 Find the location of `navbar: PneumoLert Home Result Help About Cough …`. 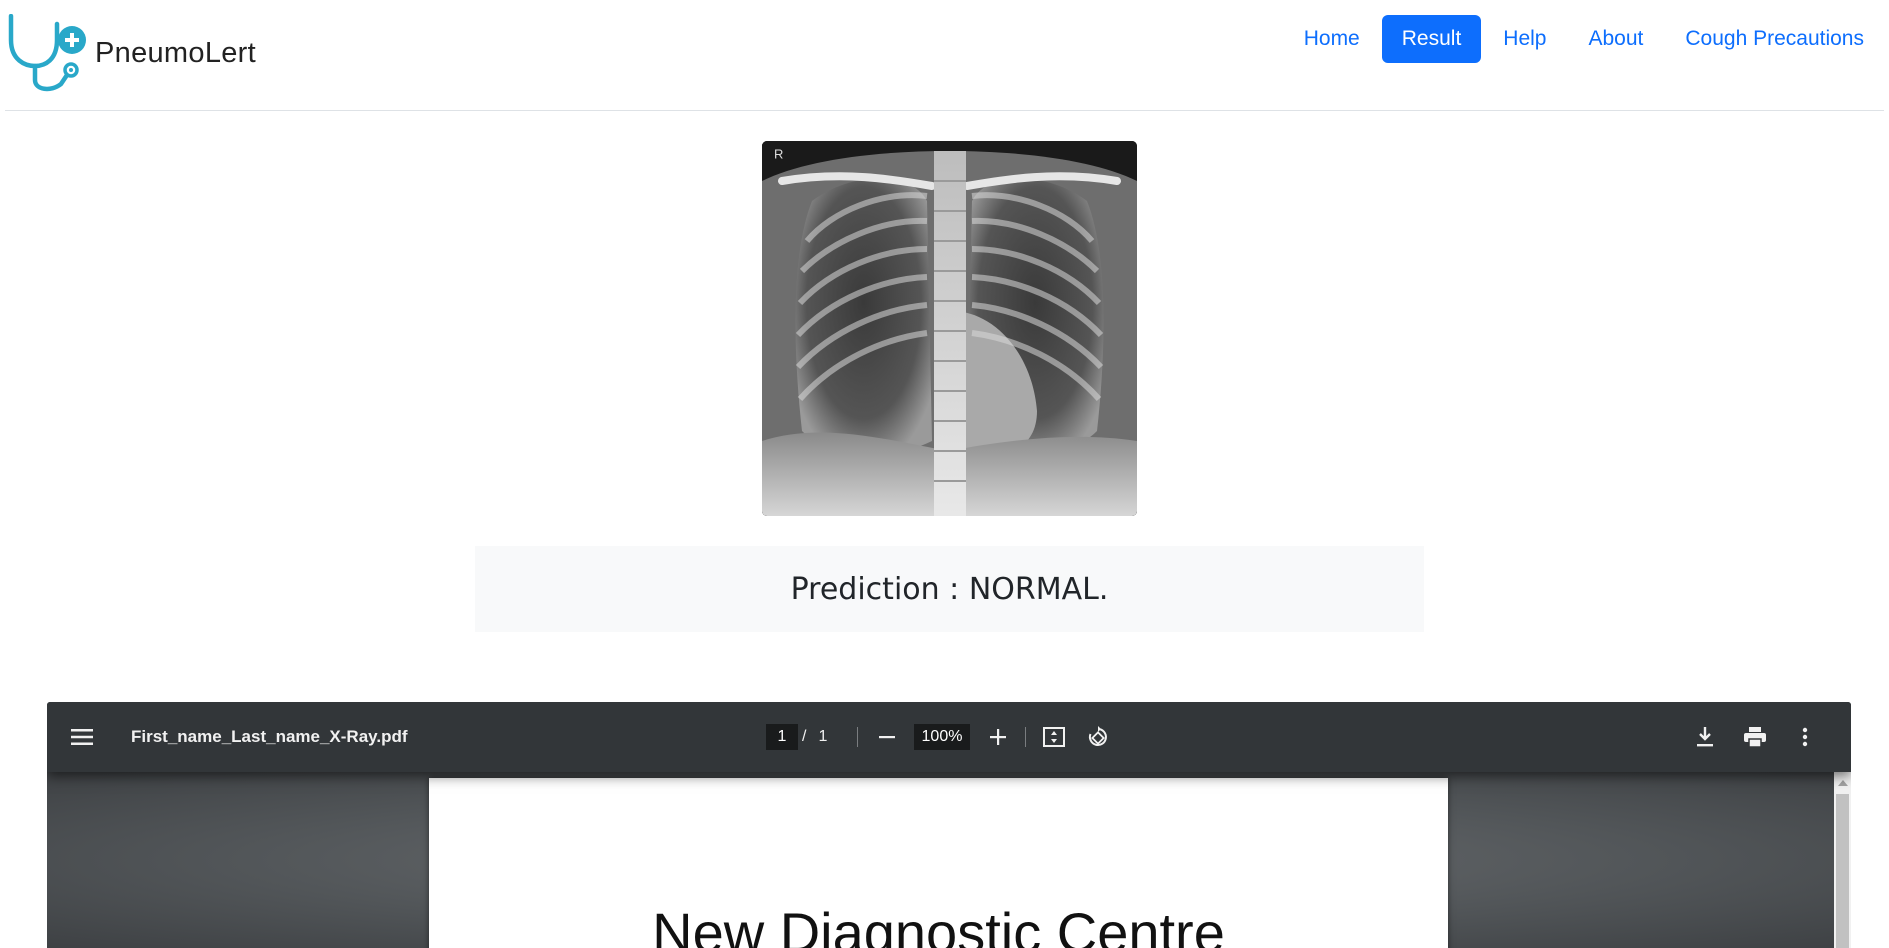

navbar: PneumoLert Home Result Help About Cough … is located at coordinates (944, 55).